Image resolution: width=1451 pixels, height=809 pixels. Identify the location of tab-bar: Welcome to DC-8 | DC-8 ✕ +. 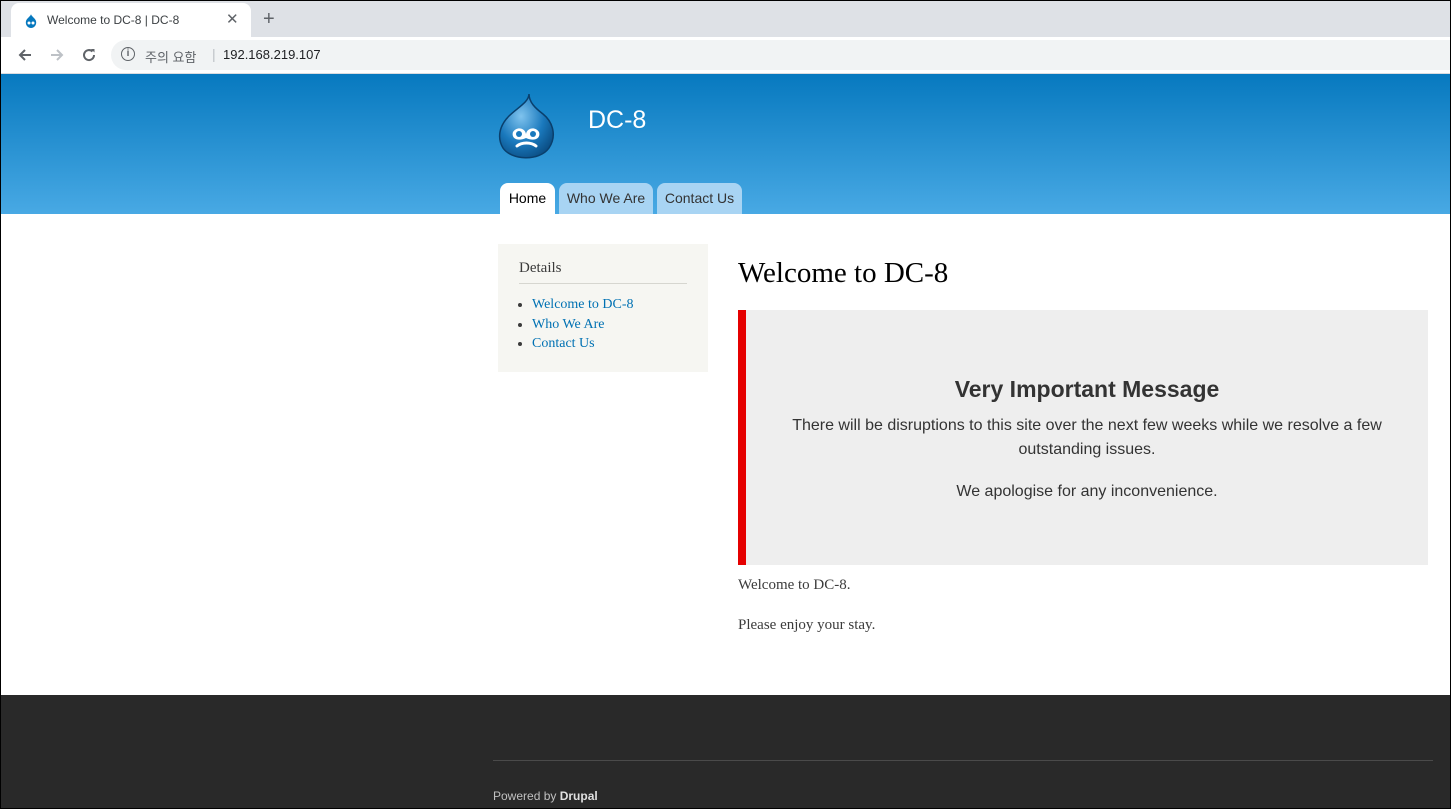
(725, 19).